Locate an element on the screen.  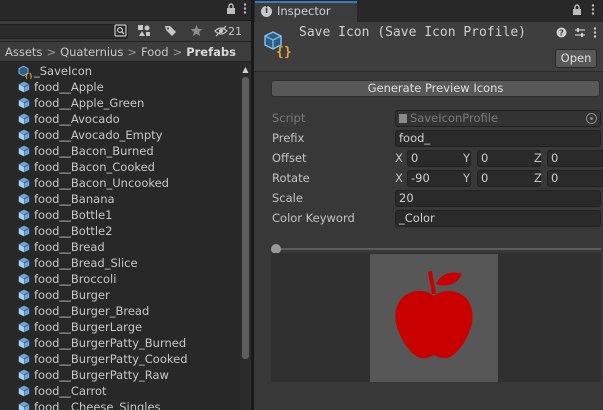
breadcrumb-item-prefabs: Prefabs is located at coordinates (211, 52).